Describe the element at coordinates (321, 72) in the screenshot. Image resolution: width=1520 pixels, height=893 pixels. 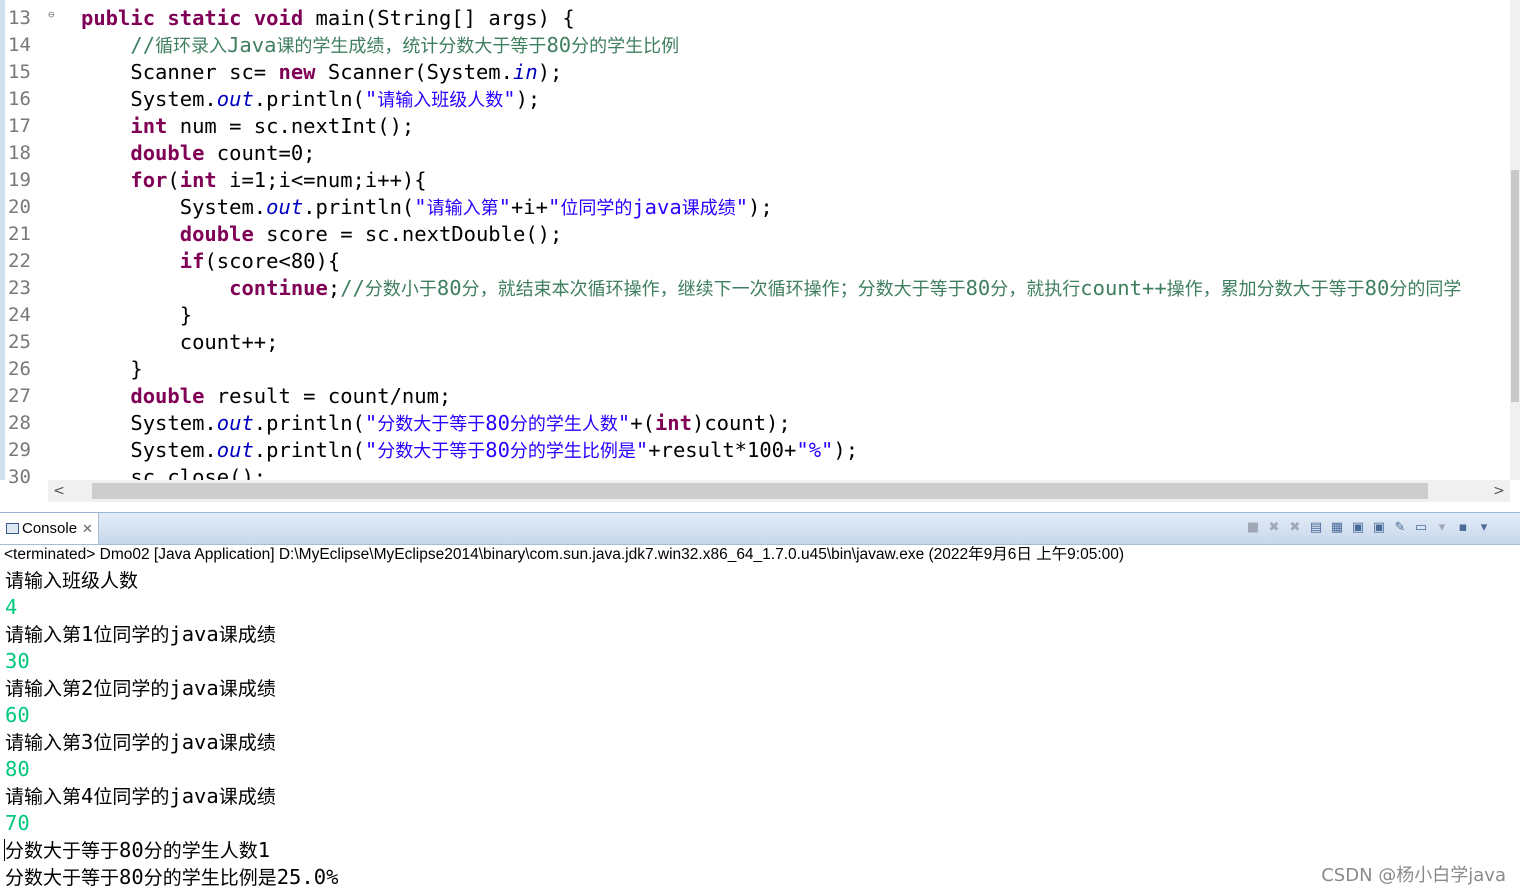
I see `code-line: Scanner sc= new Scanner(System.in);` at that location.